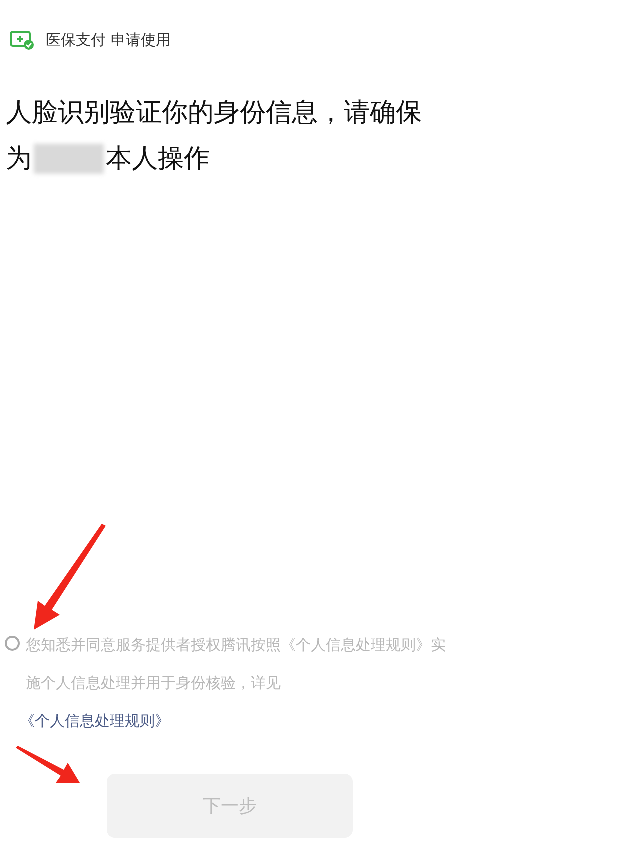  I want to click on heading-text: 为, so click(19, 159).